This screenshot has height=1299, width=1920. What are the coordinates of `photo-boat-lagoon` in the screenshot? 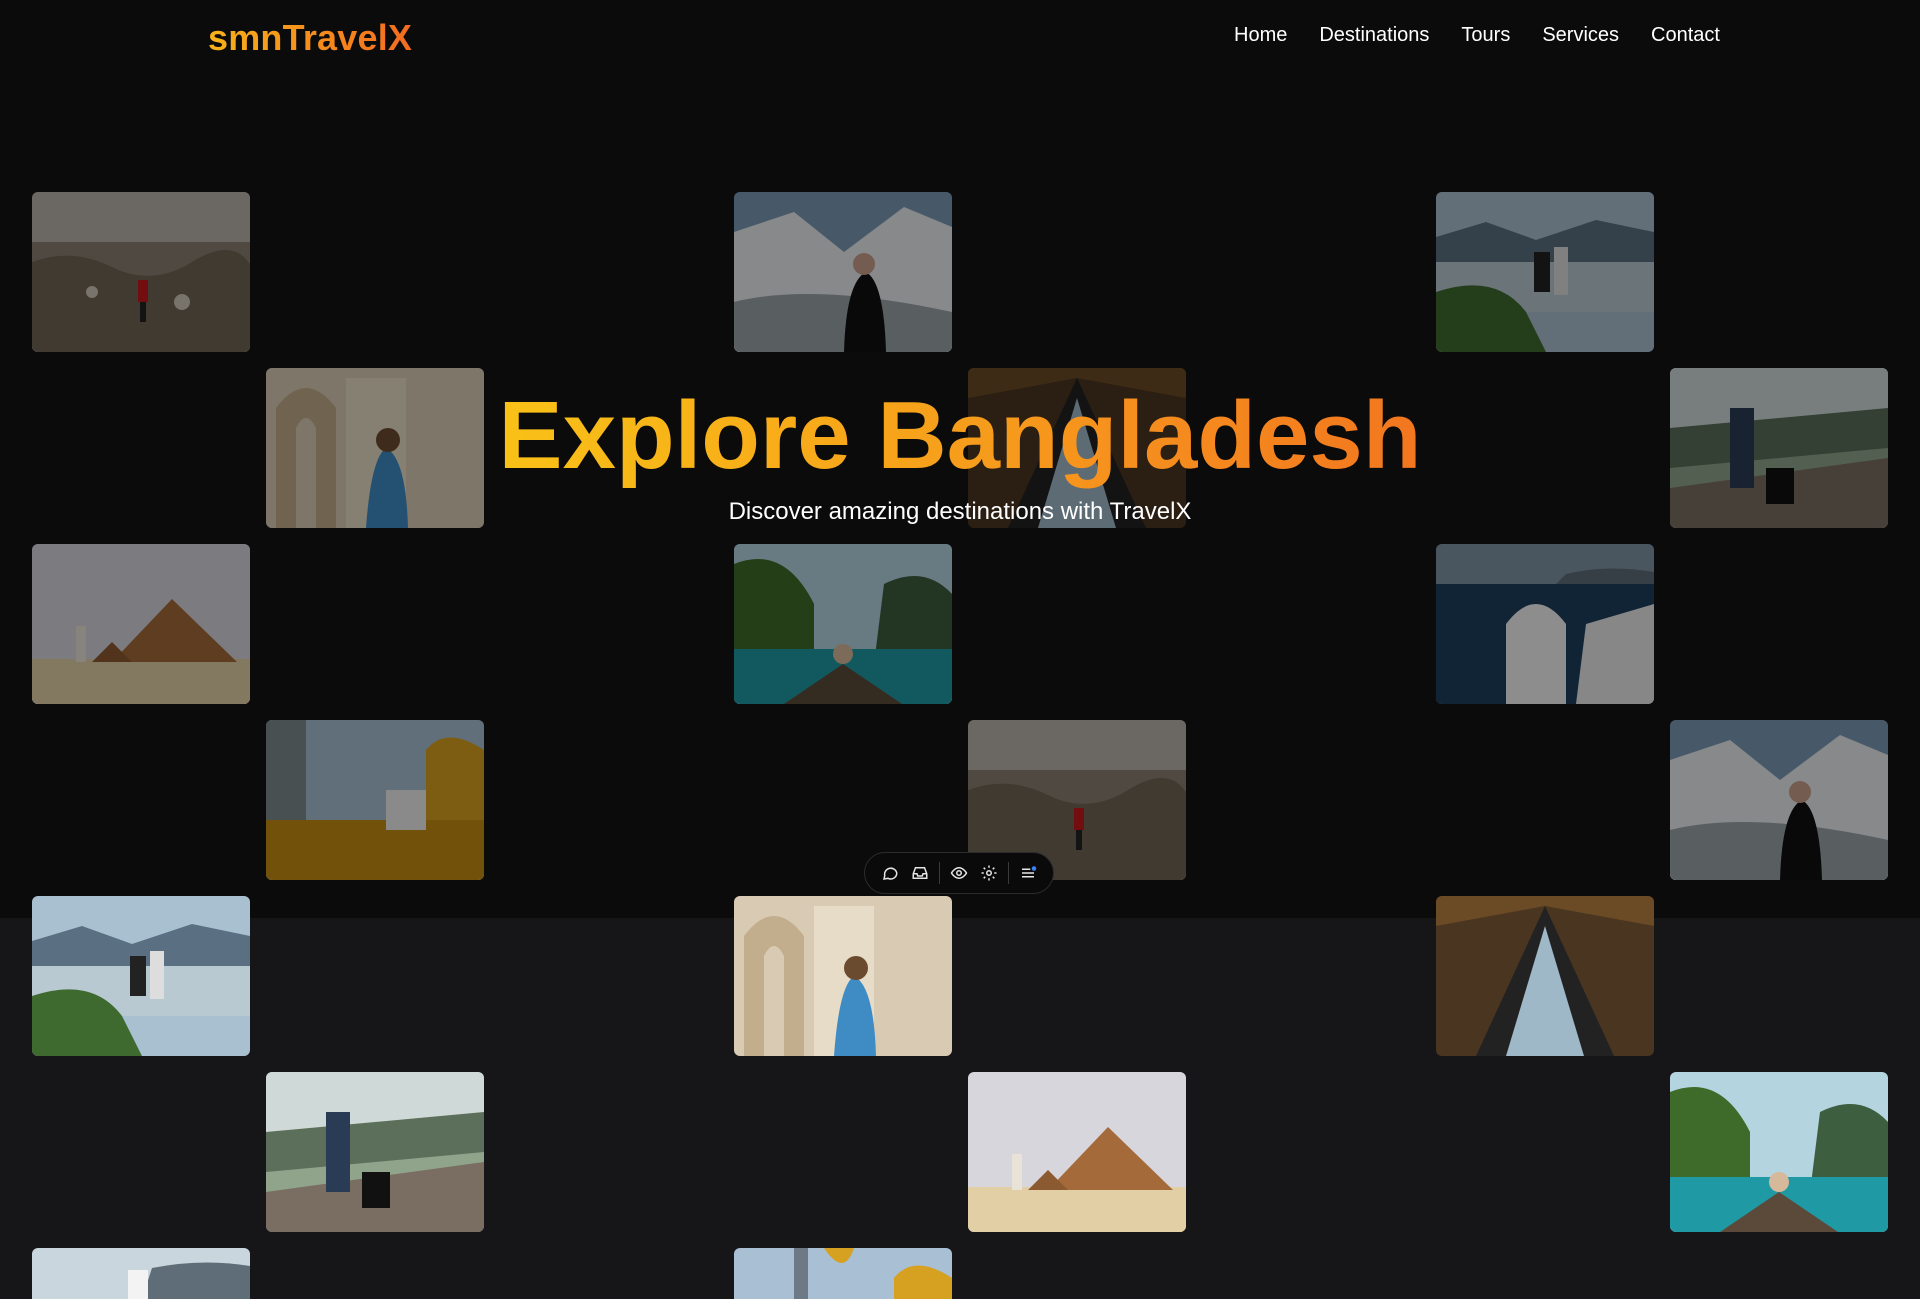 It's located at (843, 624).